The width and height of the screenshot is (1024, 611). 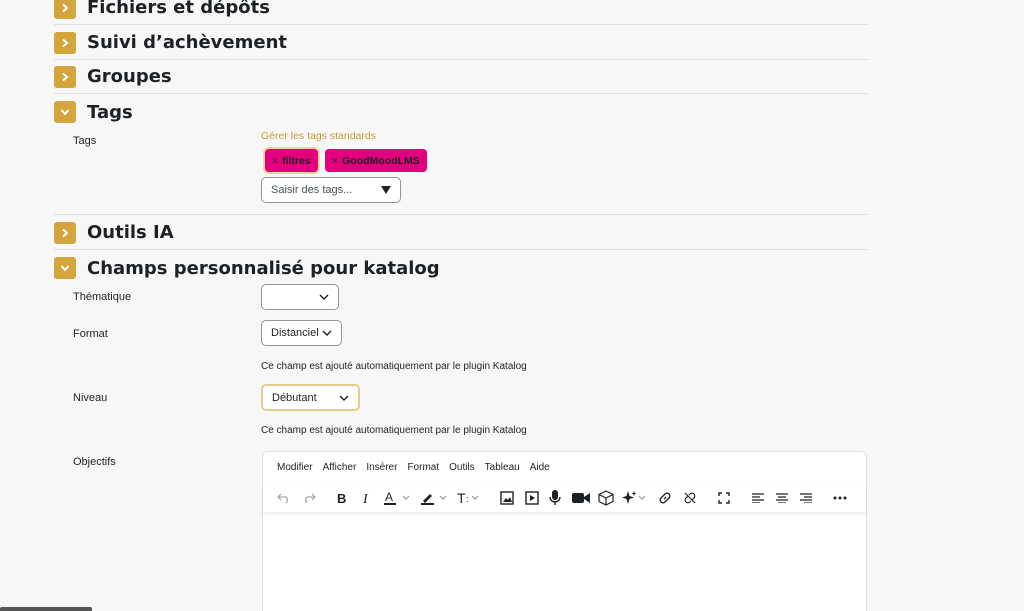 What do you see at coordinates (461, 43) in the screenshot?
I see `section-suivi: Suivi d’achèvement` at bounding box center [461, 43].